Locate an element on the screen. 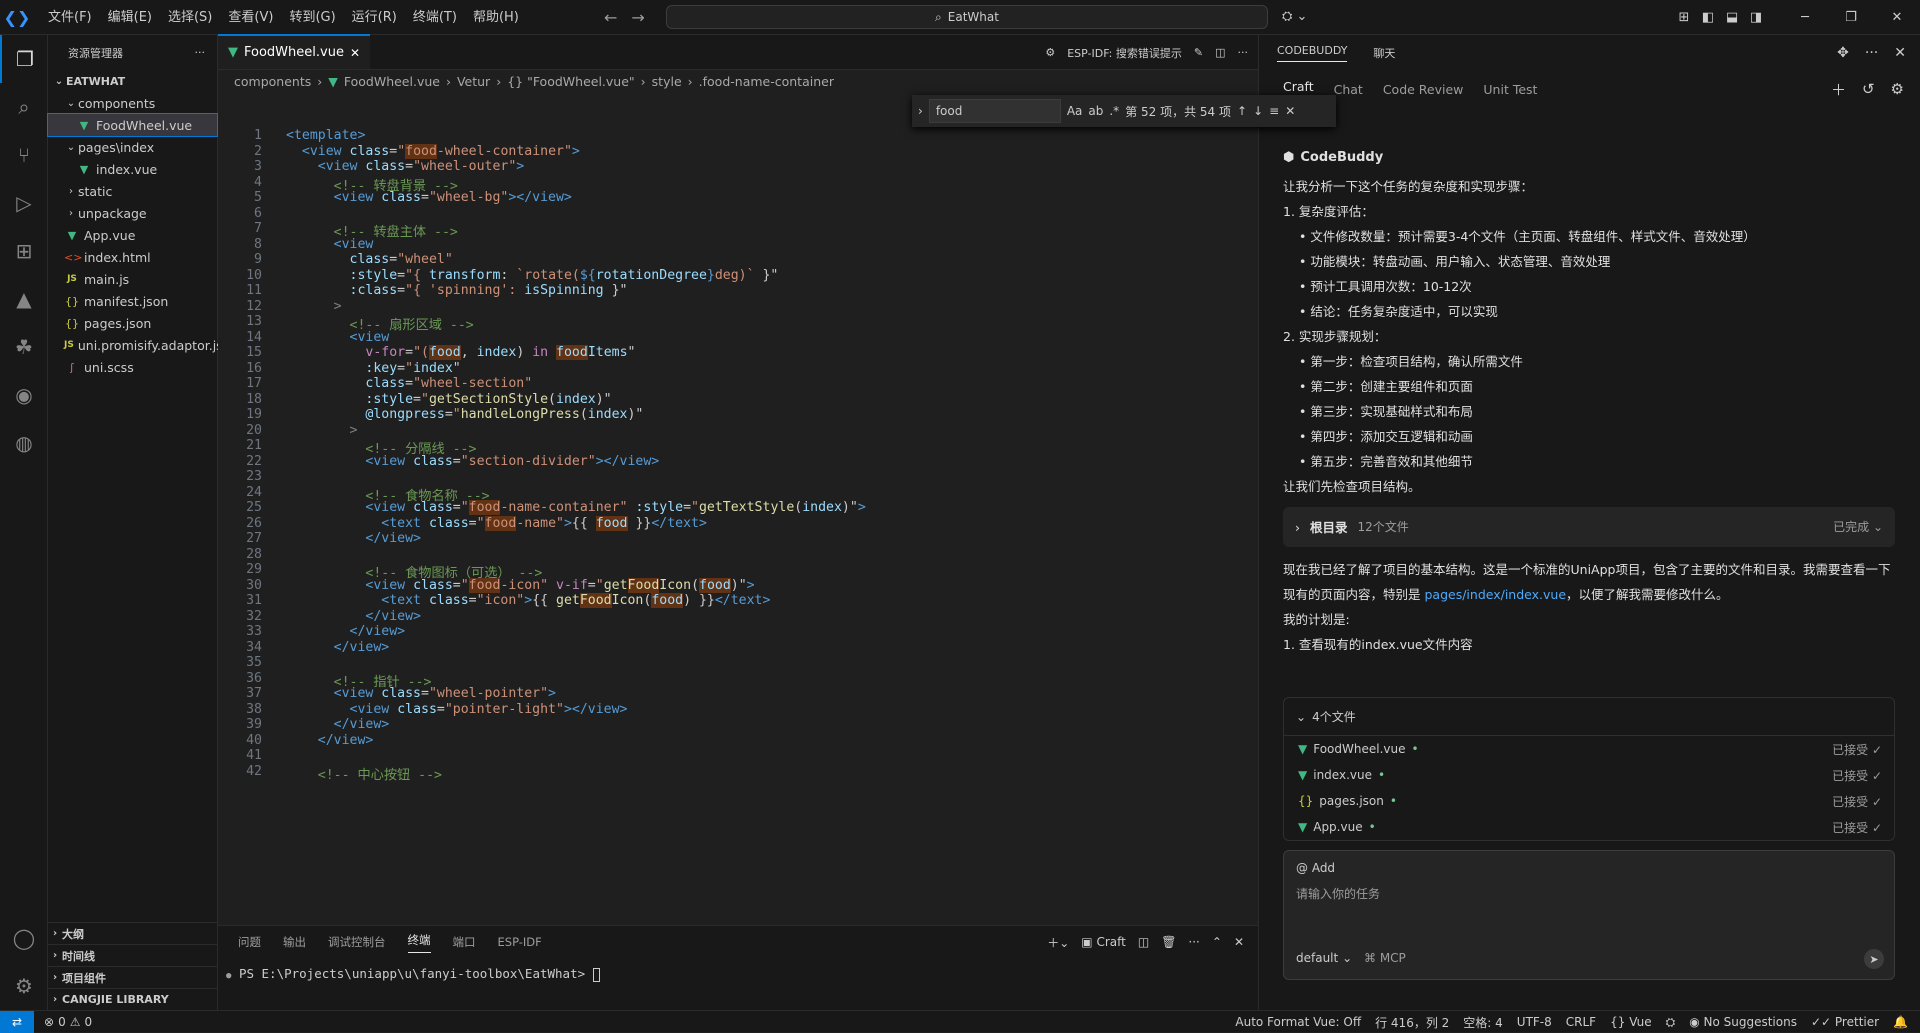 The width and height of the screenshot is (1920, 1033). tab-codebuddy: CODEBUDDY is located at coordinates (1312, 53).